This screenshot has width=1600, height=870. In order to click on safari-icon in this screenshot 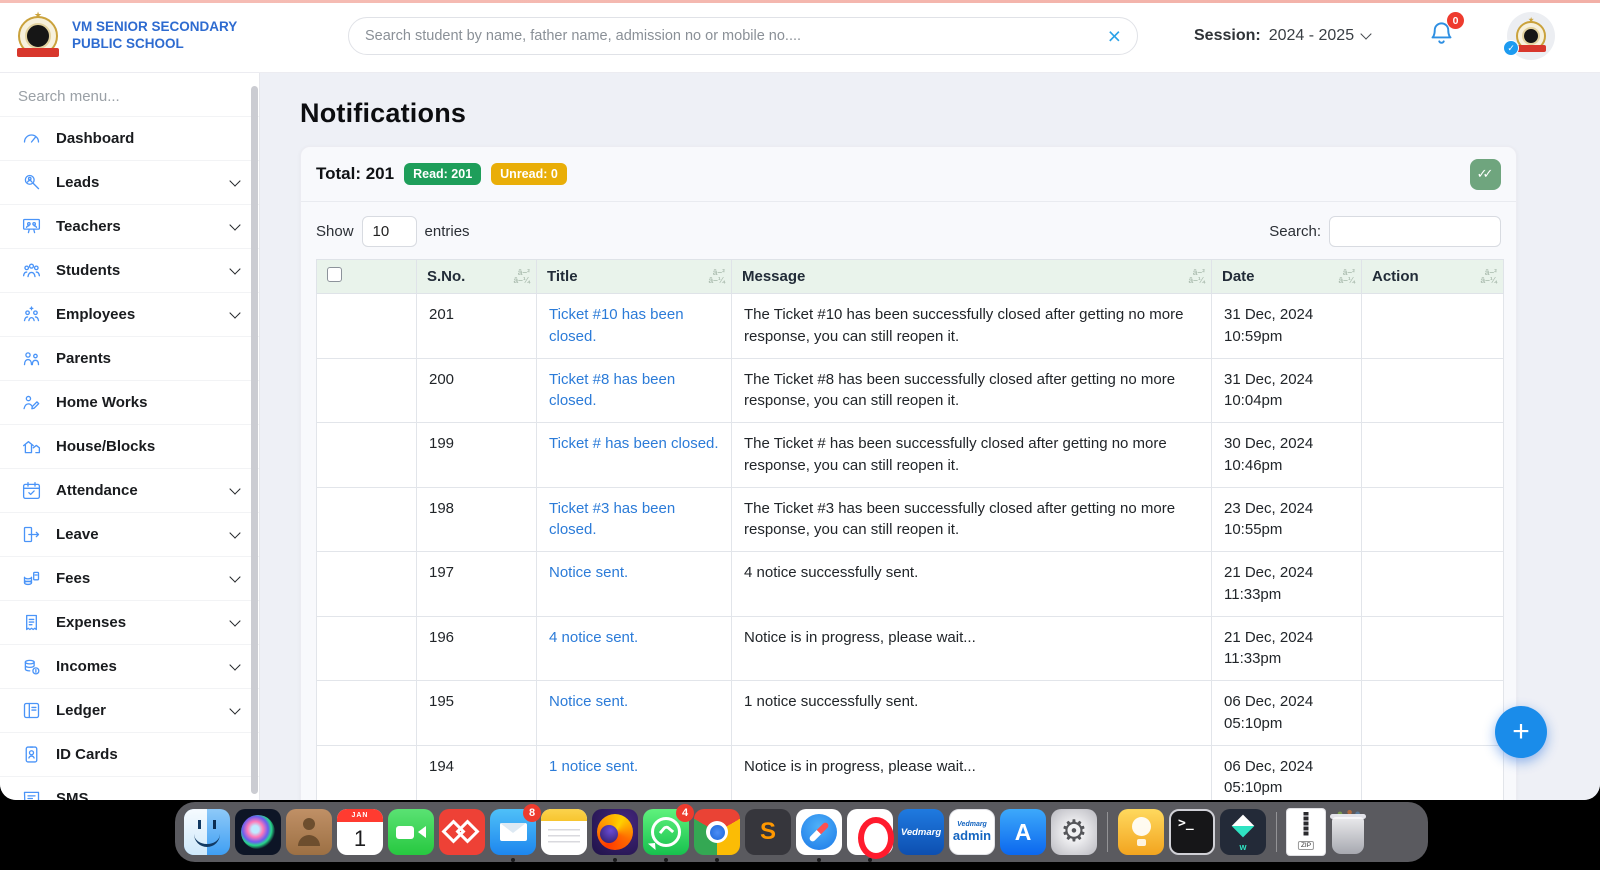, I will do `click(819, 835)`.